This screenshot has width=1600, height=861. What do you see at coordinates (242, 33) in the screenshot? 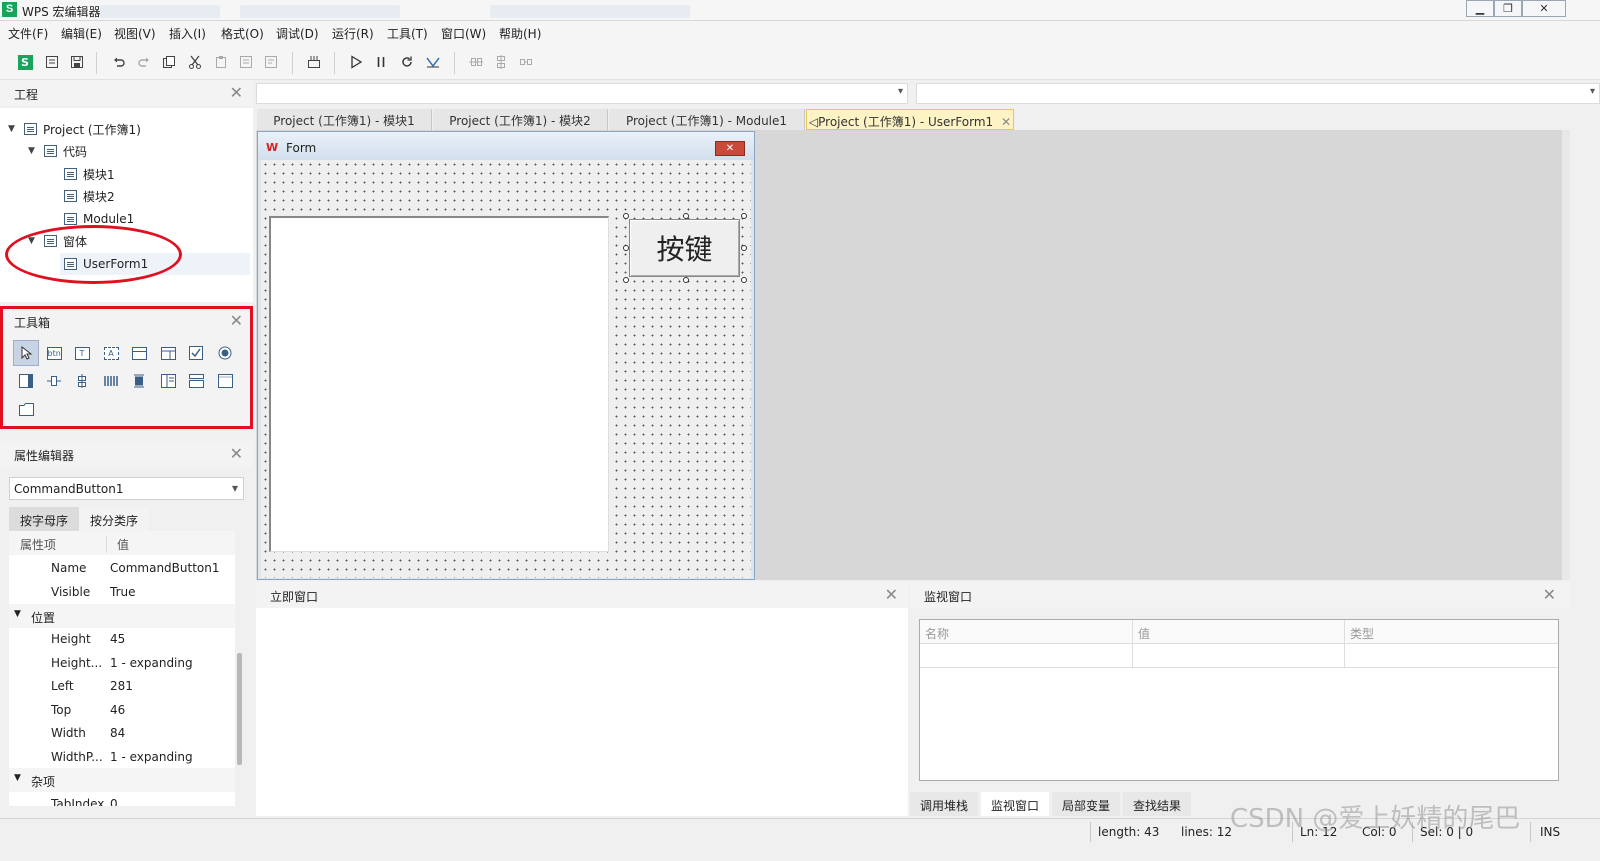
I see `menu-format: 格式(O)` at bounding box center [242, 33].